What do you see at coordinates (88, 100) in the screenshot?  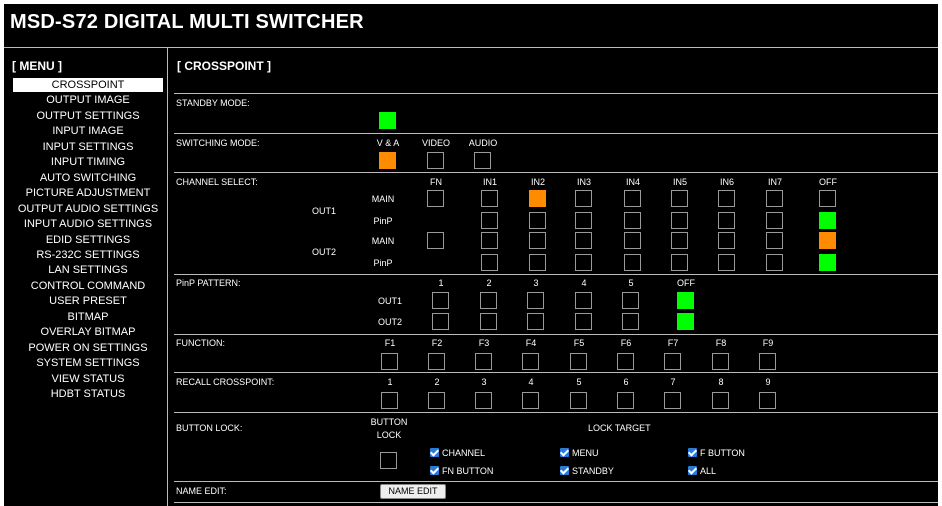 I see `sidebar-item-output-image: OUTPUT IMAGE` at bounding box center [88, 100].